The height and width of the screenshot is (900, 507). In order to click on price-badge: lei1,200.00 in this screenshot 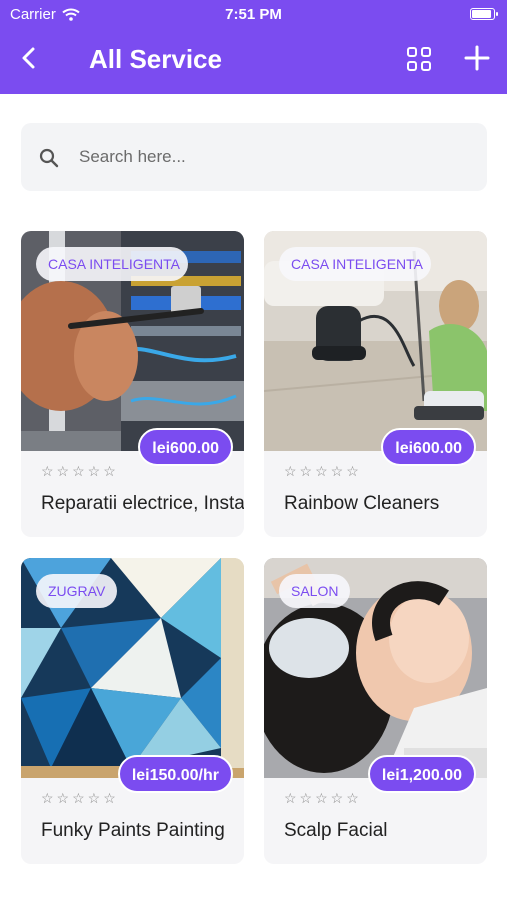, I will do `click(421, 774)`.